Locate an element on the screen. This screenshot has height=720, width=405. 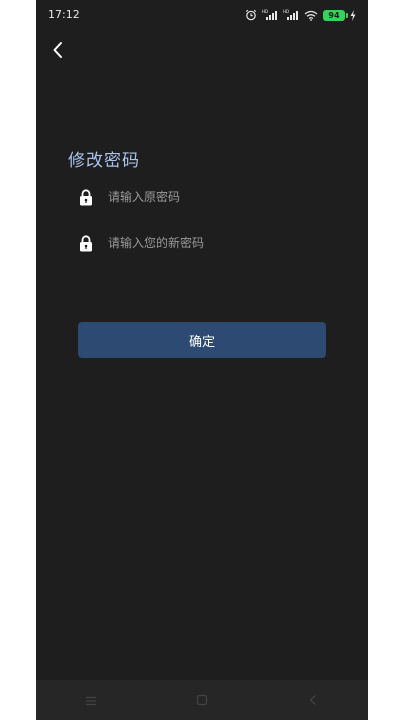
home-square-icon is located at coordinates (202, 700).